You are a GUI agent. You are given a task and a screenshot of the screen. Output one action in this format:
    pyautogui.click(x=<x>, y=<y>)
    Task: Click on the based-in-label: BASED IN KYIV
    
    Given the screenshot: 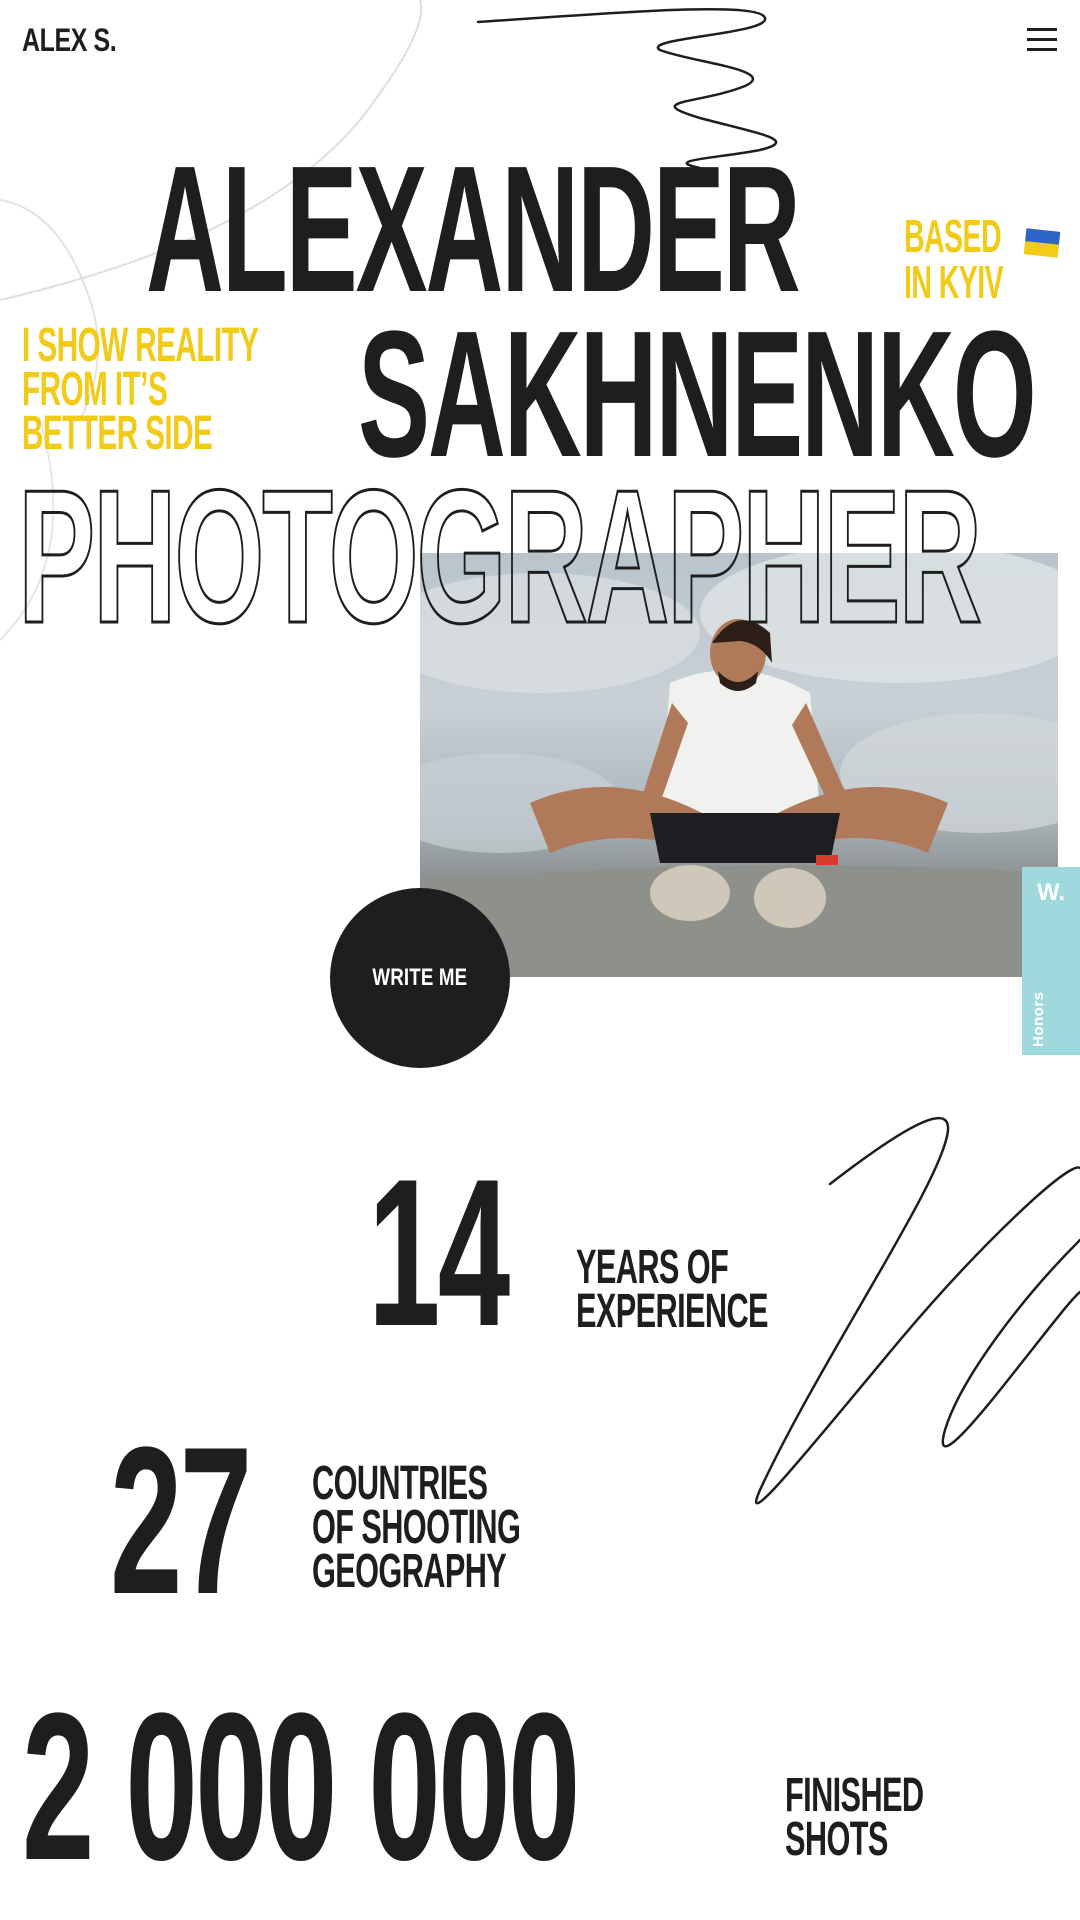 What is the action you would take?
    pyautogui.click(x=954, y=259)
    